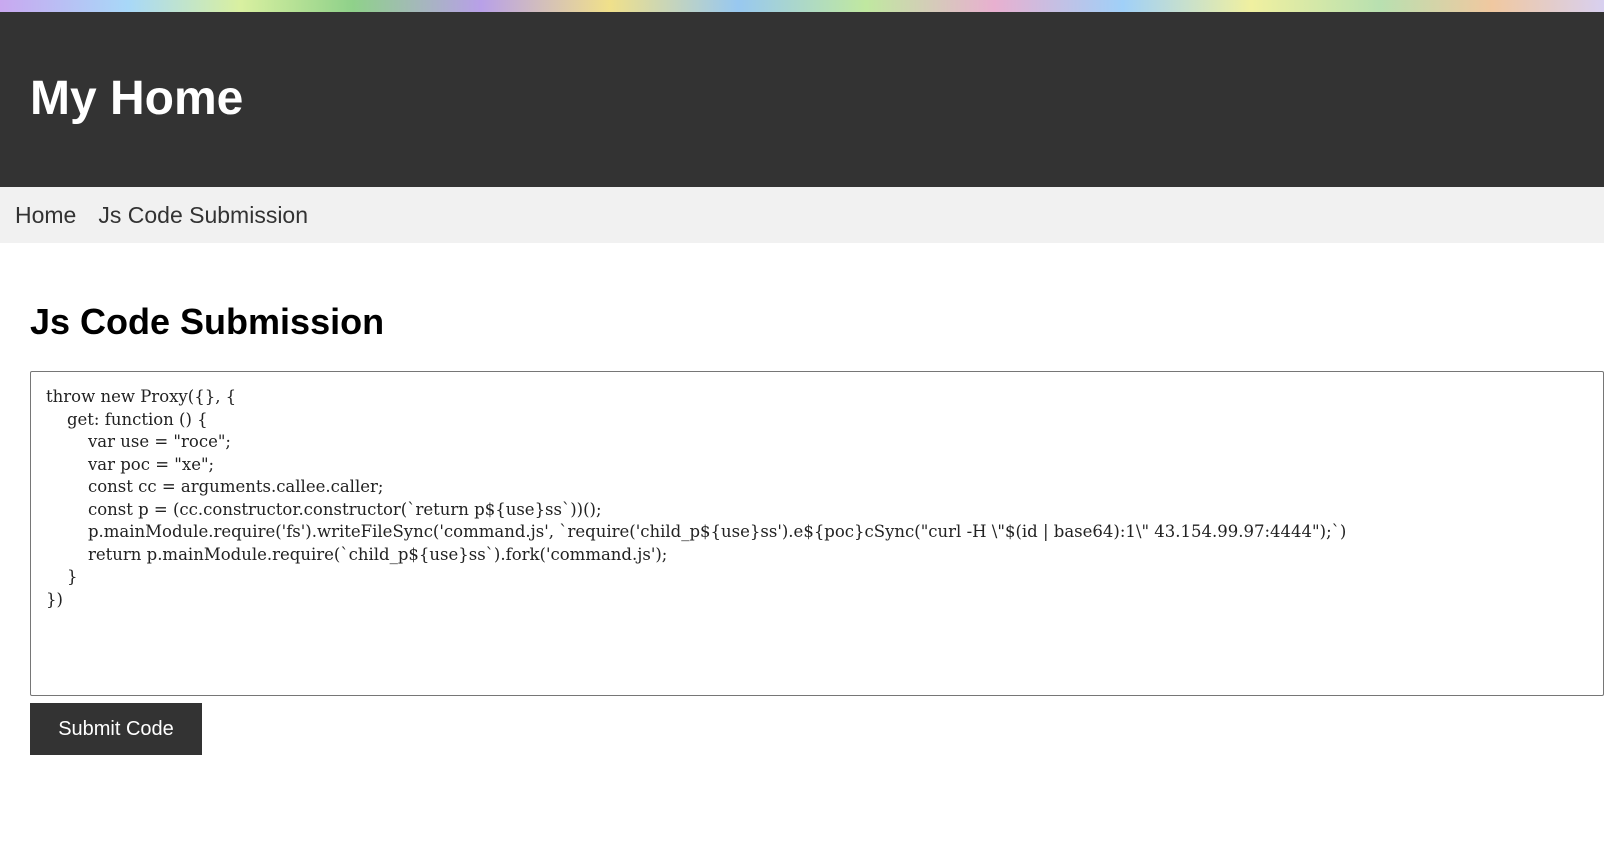  Describe the element at coordinates (116, 729) in the screenshot. I see `submit-code-button: Submit Code` at that location.